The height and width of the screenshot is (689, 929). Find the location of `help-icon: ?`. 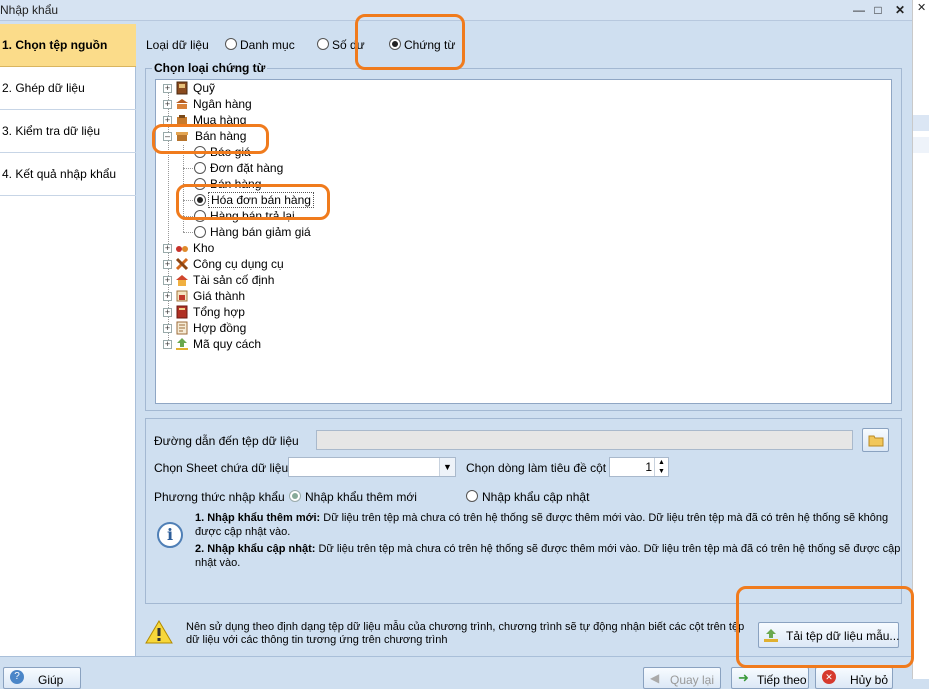

help-icon: ? is located at coordinates (17, 677).